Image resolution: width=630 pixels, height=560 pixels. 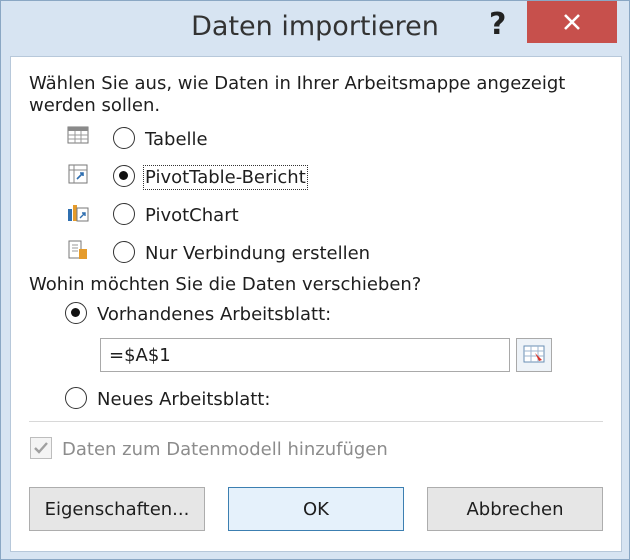 I want to click on cancel-button: Abbrechen, so click(x=515, y=509).